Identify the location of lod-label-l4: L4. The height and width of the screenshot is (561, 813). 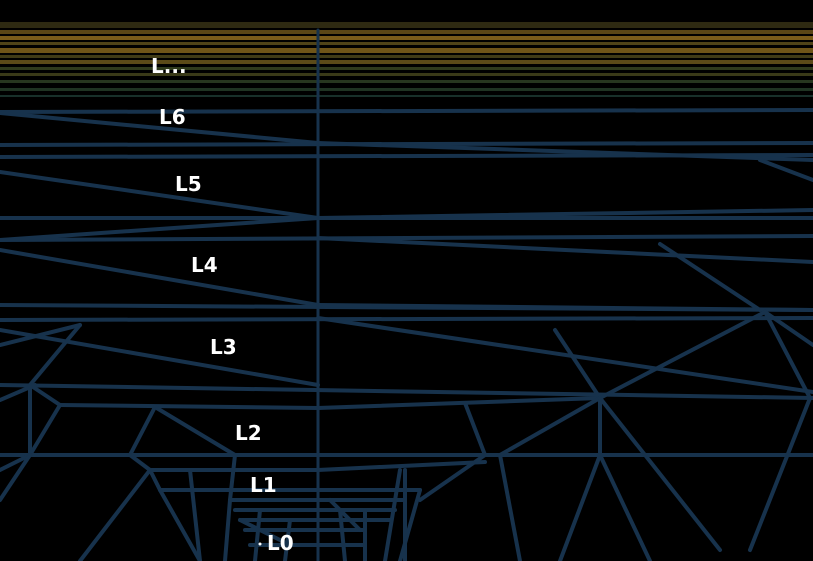
(204, 265).